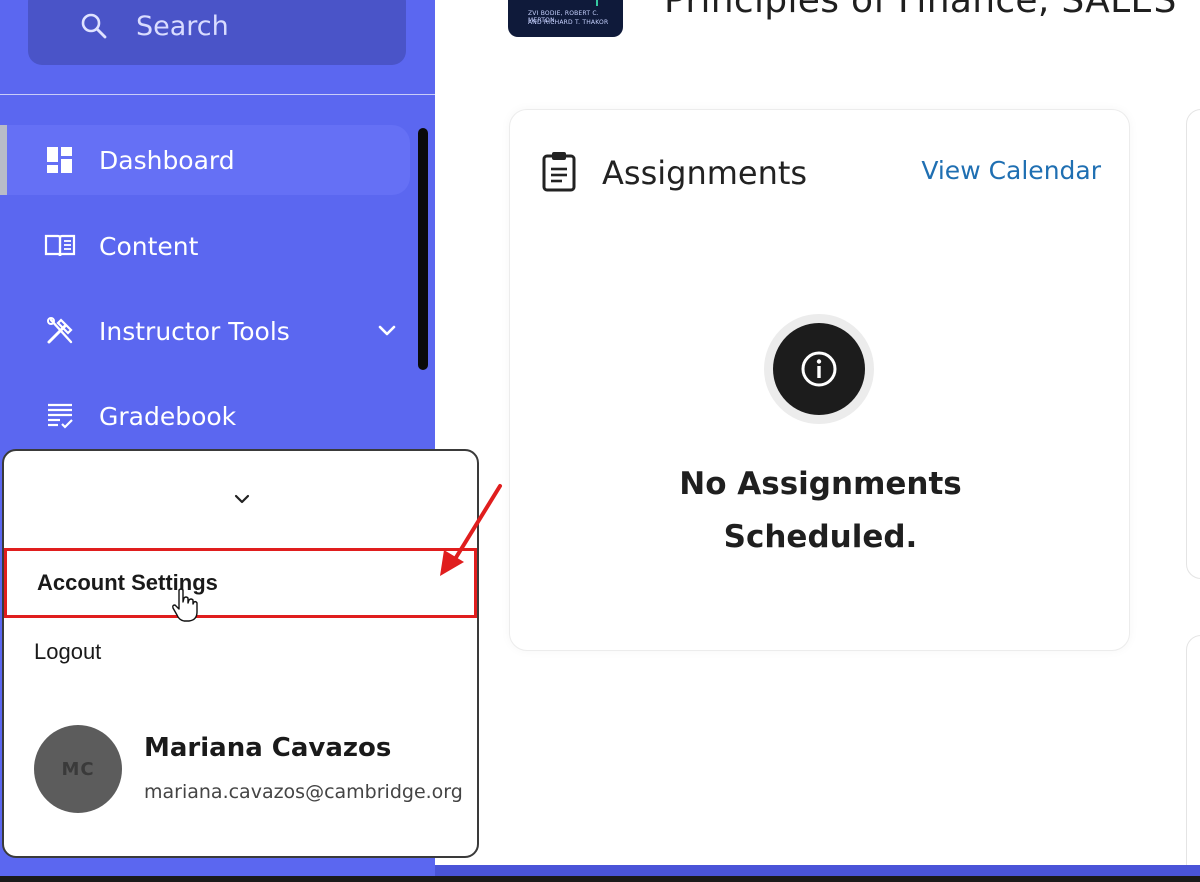 The height and width of the screenshot is (882, 1200). I want to click on tools-icon, so click(60, 331).